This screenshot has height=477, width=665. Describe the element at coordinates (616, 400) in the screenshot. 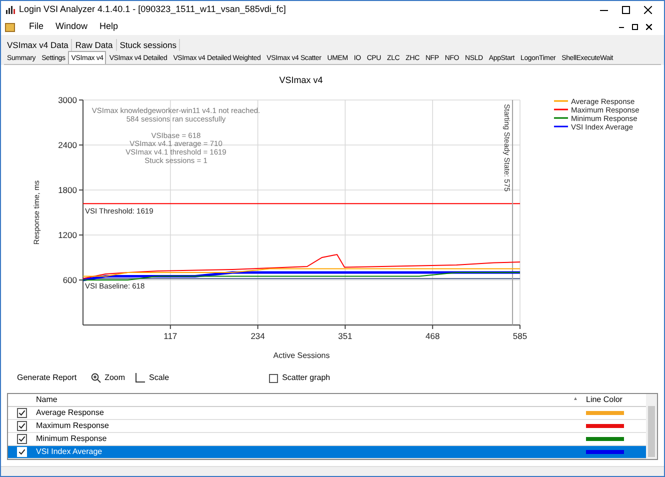

I see `column-header: Line Color` at that location.